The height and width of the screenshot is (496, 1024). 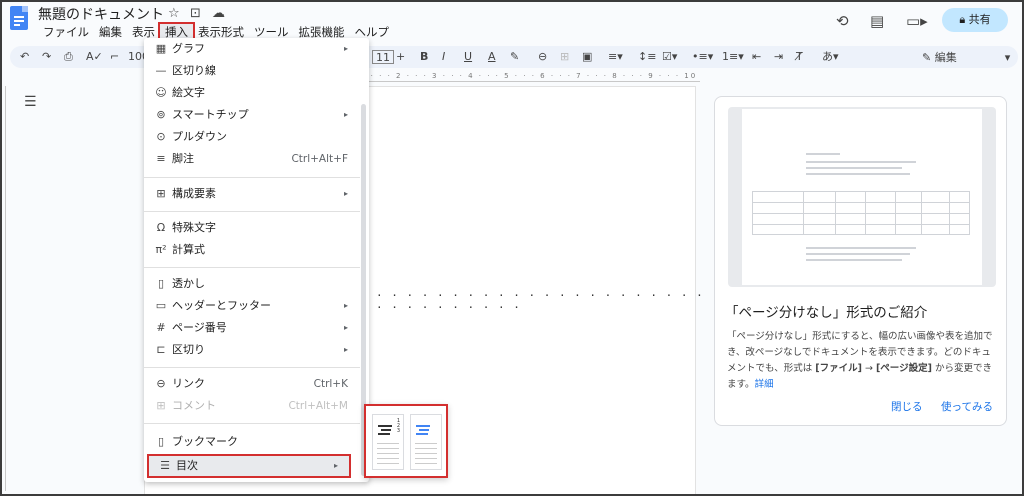 I want to click on menu-item-comment: ⊞ コメント Ctrl+Alt+M, so click(x=252, y=406).